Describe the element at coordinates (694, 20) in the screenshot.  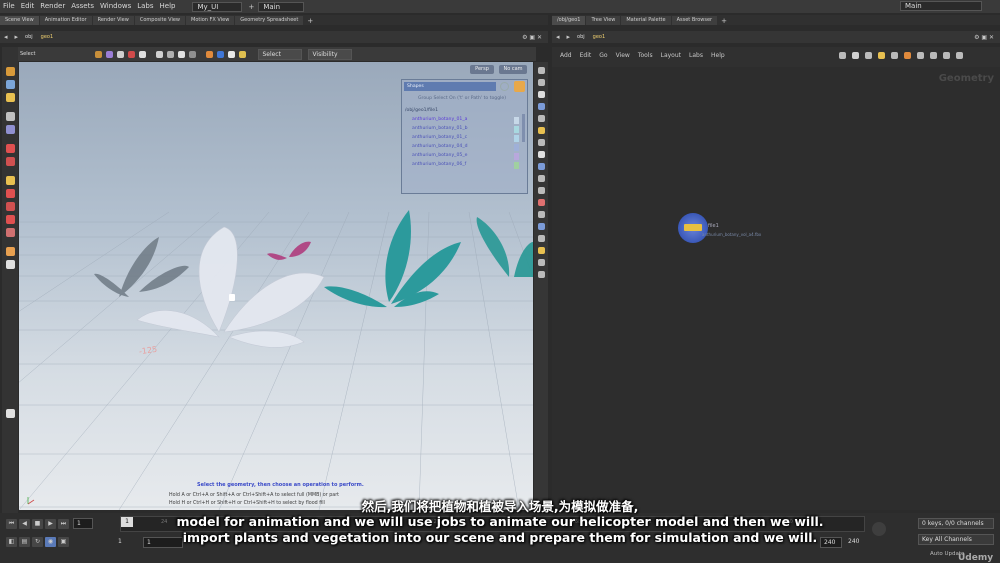
I see `tab-asset-browser: Asset Browser` at that location.